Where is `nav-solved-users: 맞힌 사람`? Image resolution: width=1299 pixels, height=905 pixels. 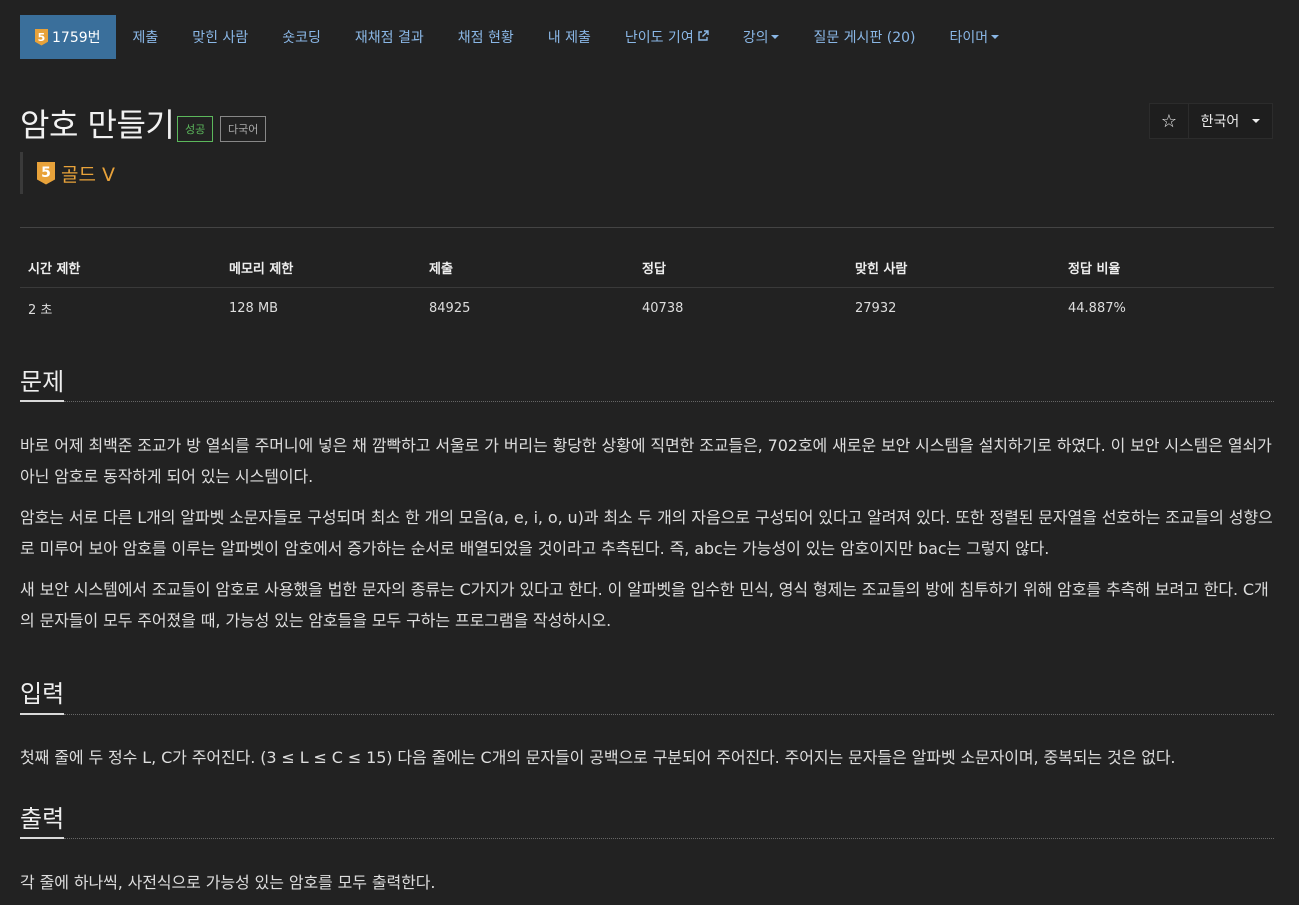 nav-solved-users: 맞힌 사람 is located at coordinates (220, 37).